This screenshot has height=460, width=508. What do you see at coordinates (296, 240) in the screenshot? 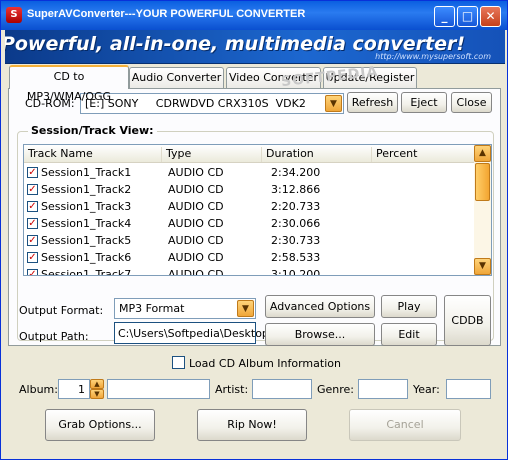
I see `track-duration: 2:30.733` at bounding box center [296, 240].